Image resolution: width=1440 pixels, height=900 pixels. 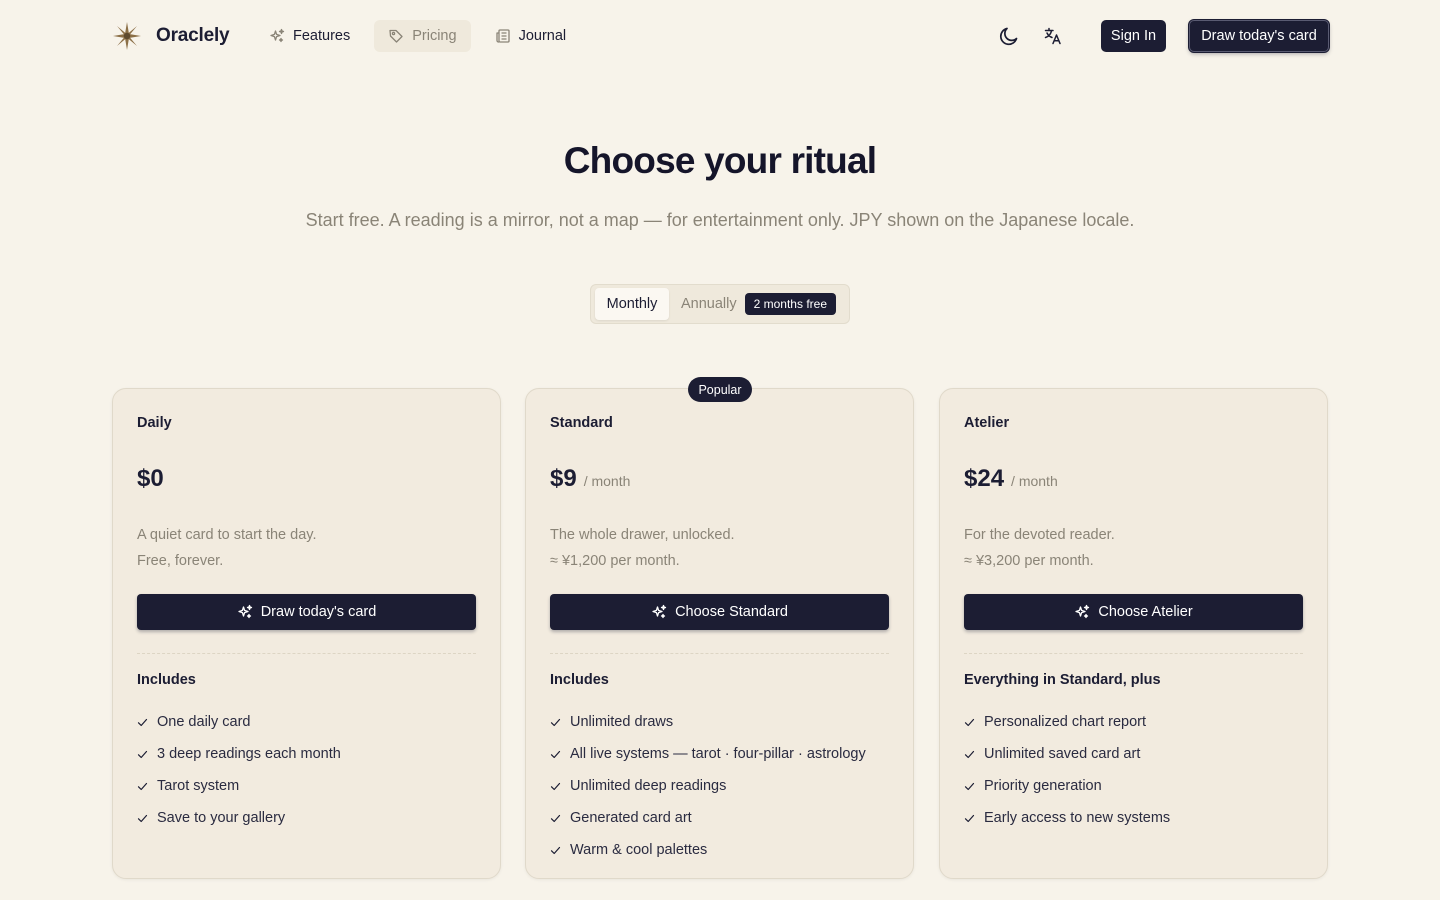 What do you see at coordinates (1043, 786) in the screenshot?
I see `feature-label: Priority generation` at bounding box center [1043, 786].